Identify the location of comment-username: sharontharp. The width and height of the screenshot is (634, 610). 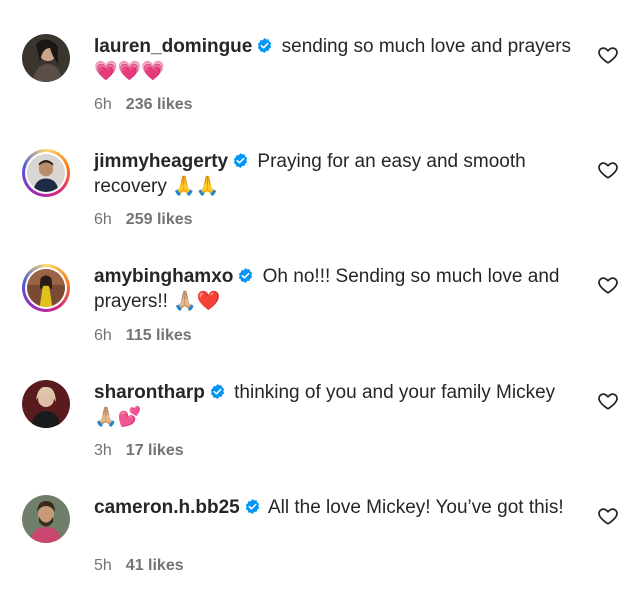
(149, 392).